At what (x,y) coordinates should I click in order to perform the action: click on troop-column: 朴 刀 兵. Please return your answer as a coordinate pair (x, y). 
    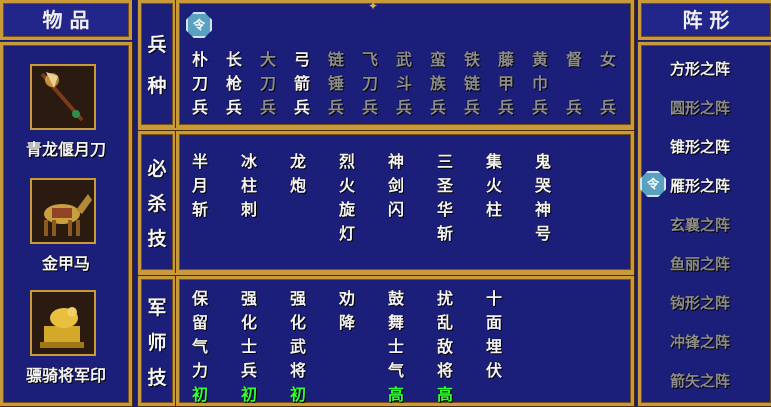
    Looking at the image, I should click on (200, 84).